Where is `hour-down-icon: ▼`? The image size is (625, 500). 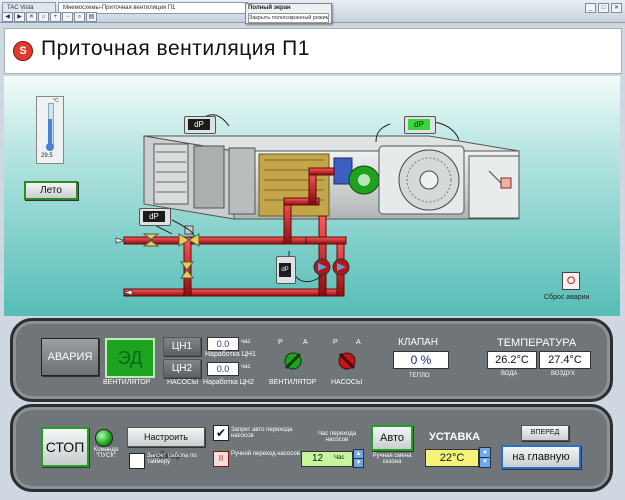
hour-down-icon: ▼ is located at coordinates (358, 463).